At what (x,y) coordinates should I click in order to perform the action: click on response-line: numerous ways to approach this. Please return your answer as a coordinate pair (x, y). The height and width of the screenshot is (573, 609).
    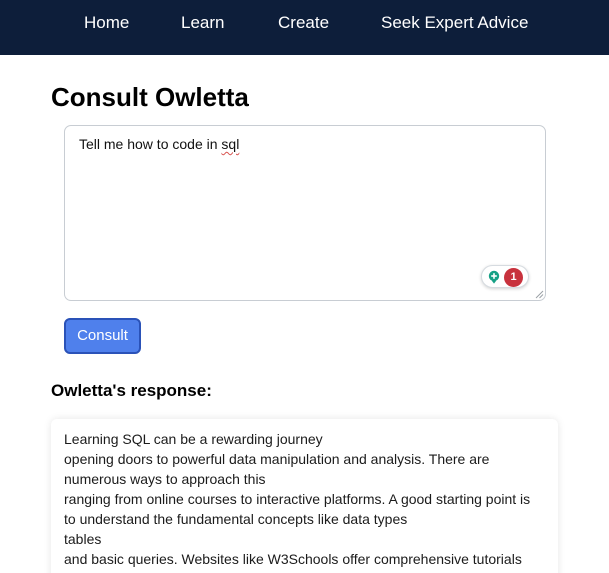
    Looking at the image, I should click on (165, 479).